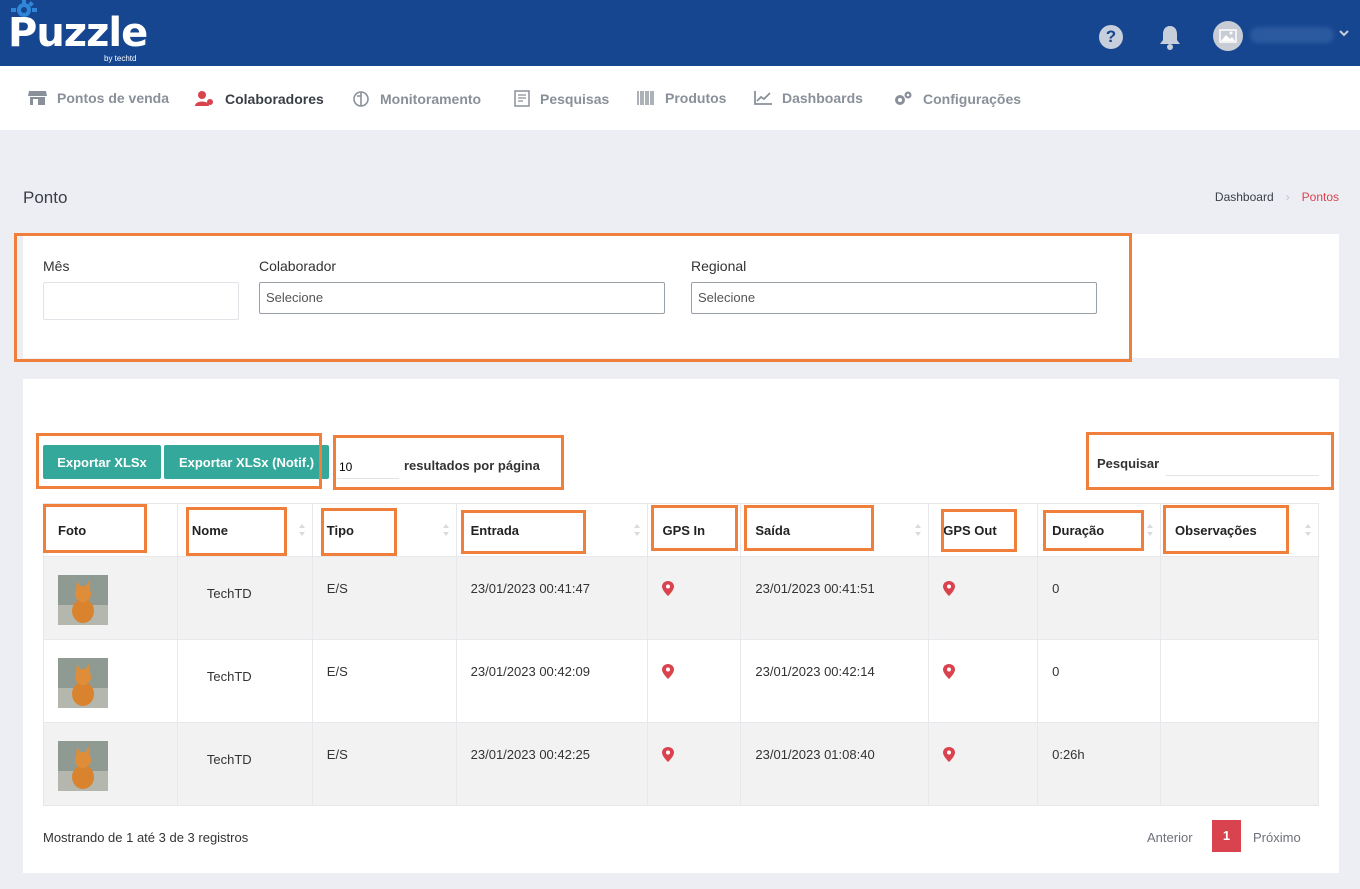 The height and width of the screenshot is (889, 1360). What do you see at coordinates (204, 98) in the screenshot?
I see `users-icon` at bounding box center [204, 98].